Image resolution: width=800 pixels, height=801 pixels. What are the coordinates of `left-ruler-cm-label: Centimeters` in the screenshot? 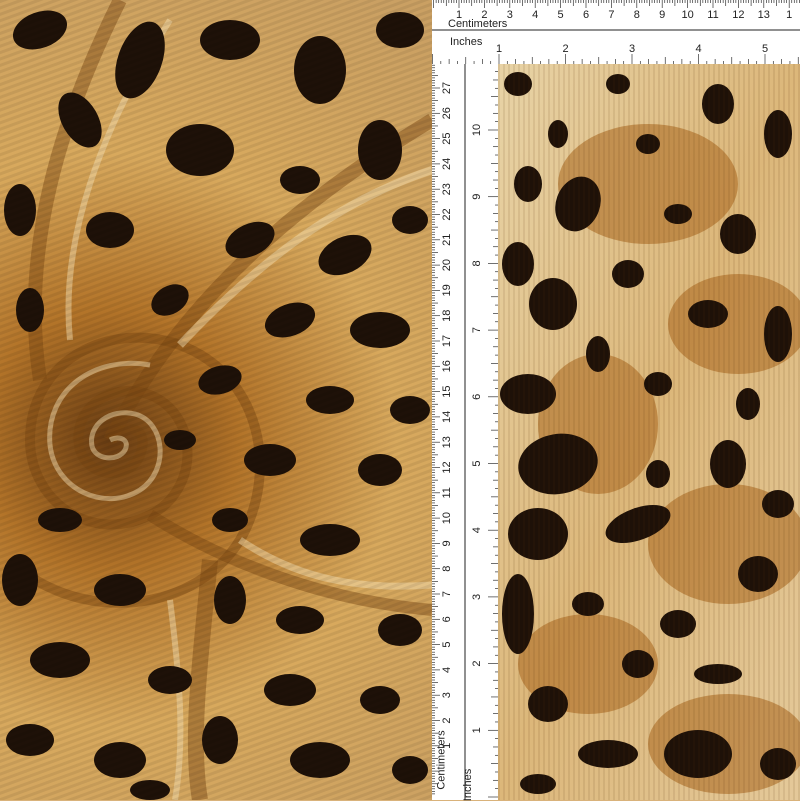 It's located at (441, 760).